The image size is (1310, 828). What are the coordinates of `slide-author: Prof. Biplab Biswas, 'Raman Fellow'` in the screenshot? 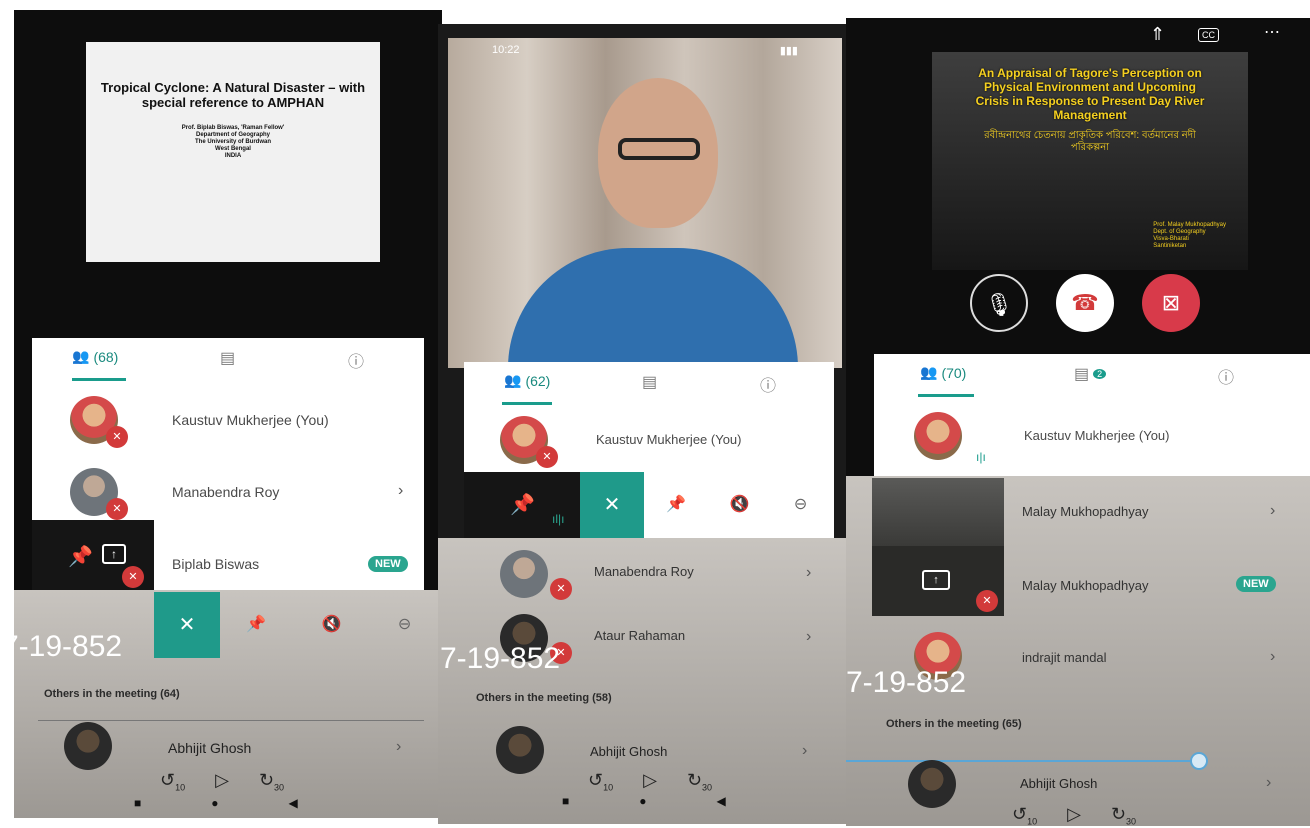 It's located at (233, 128).